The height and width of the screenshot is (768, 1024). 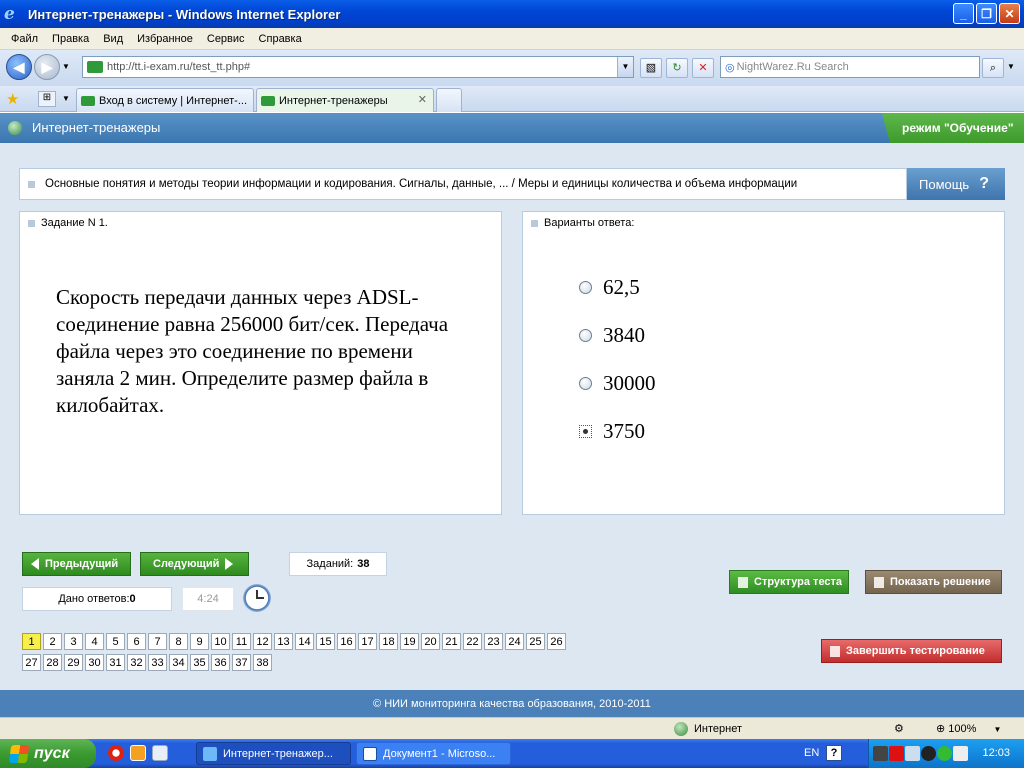 I want to click on windows-logo-icon, so click(x=19, y=753).